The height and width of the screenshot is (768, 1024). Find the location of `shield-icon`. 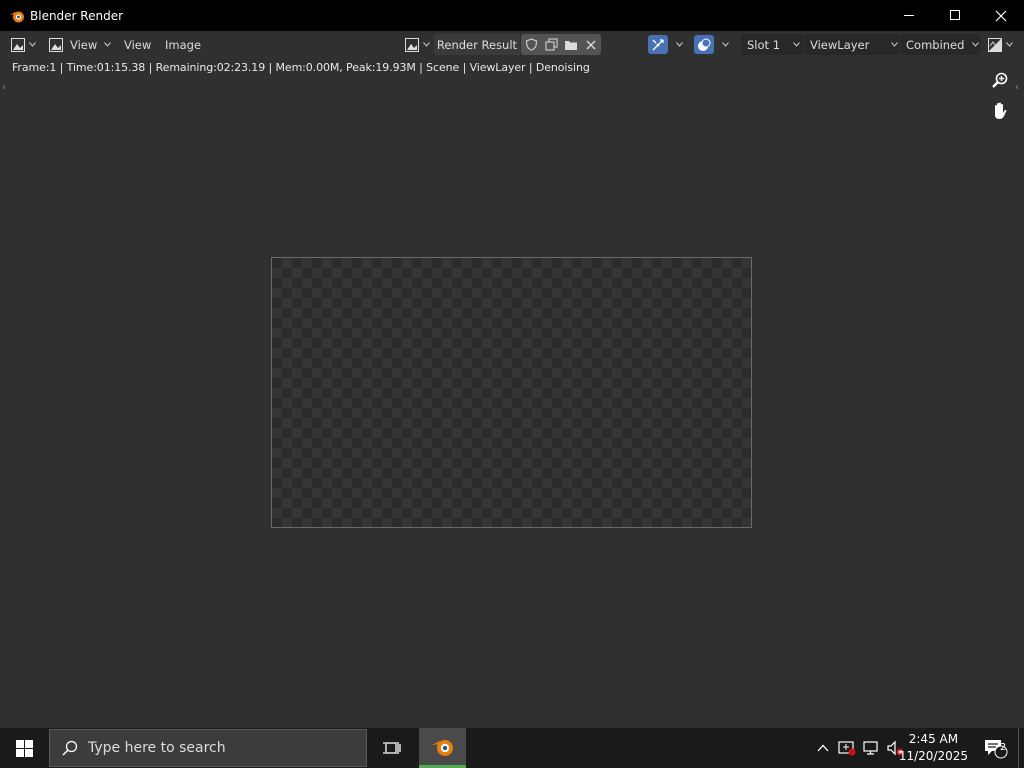

shield-icon is located at coordinates (531, 44).